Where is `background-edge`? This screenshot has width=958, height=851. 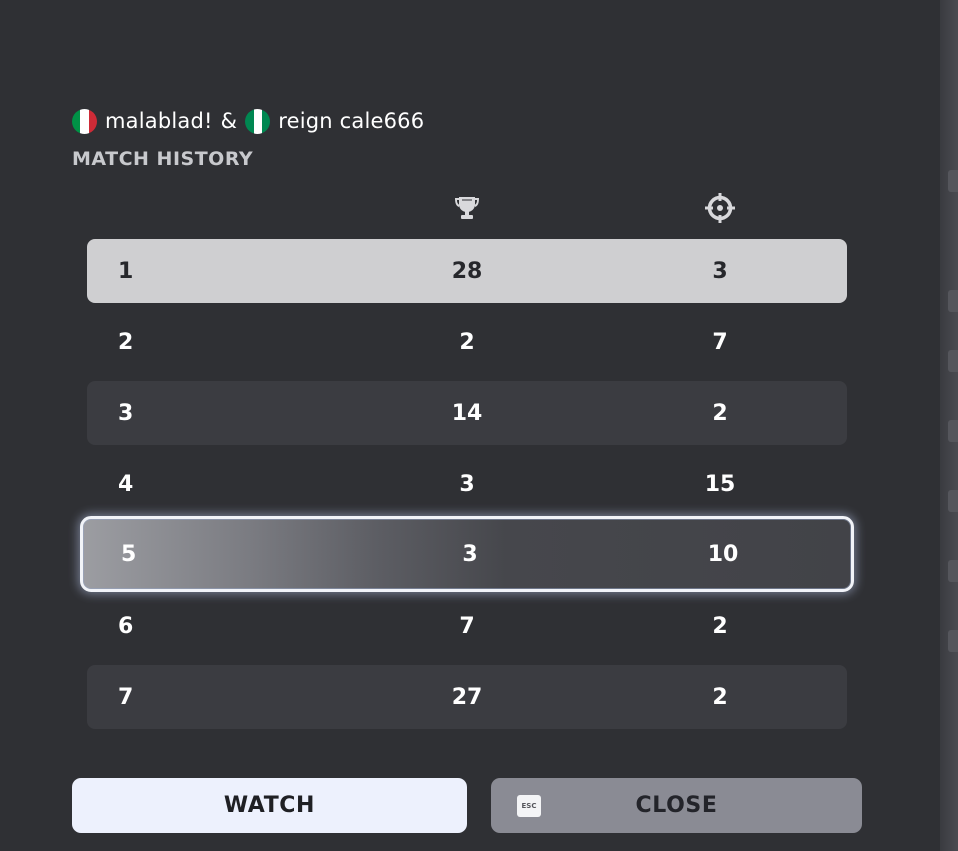
background-edge is located at coordinates (949, 425).